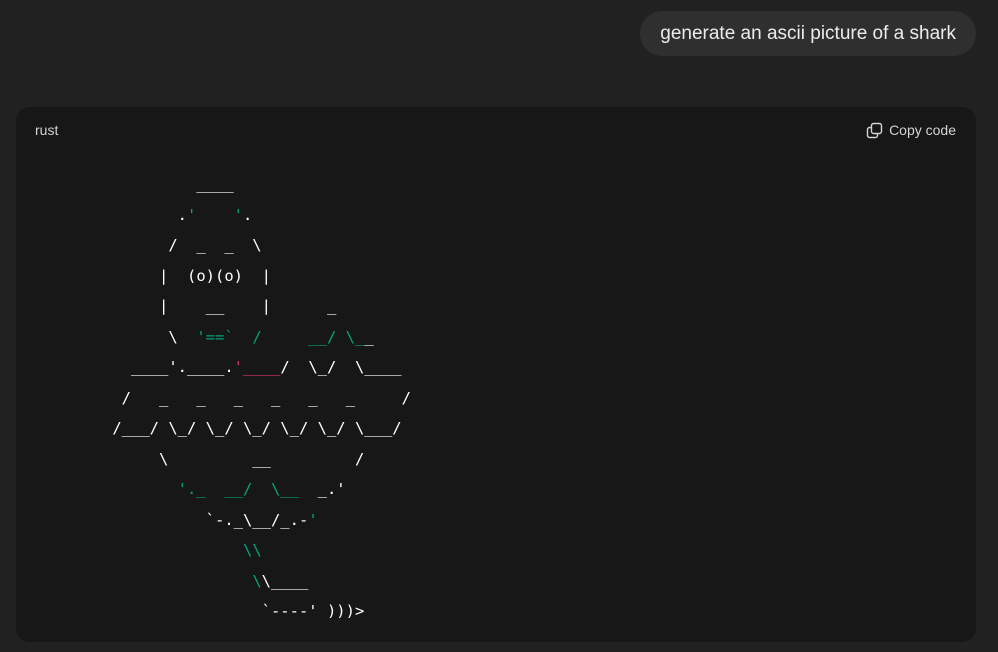  I want to click on ascii-line: / _ _ _ _ _ _ /, so click(257, 398).